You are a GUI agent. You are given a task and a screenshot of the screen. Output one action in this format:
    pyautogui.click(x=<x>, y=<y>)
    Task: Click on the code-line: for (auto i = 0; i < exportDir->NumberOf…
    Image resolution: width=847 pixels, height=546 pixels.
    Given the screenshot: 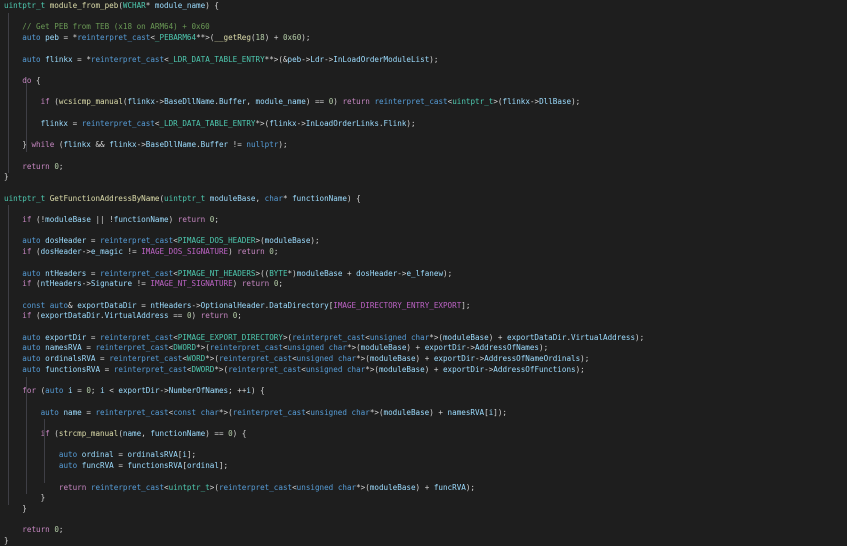 What is the action you would take?
    pyautogui.click(x=134, y=390)
    